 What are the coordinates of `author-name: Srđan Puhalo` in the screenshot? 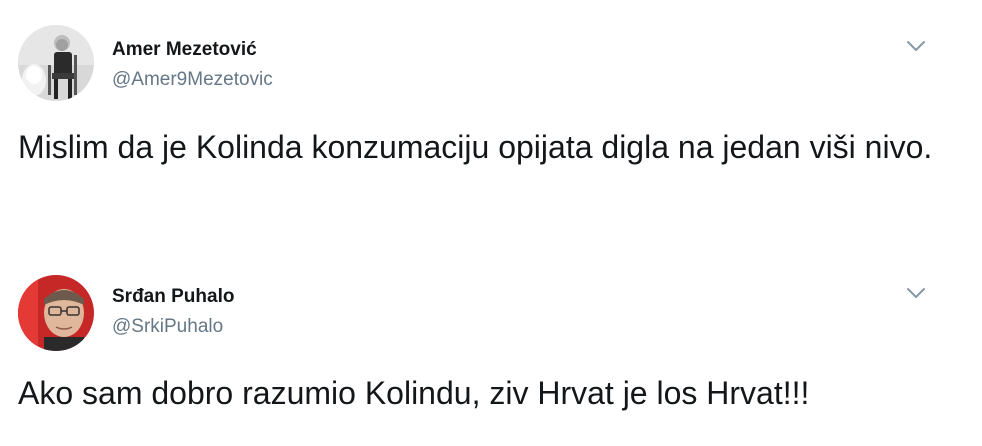 It's located at (173, 297).